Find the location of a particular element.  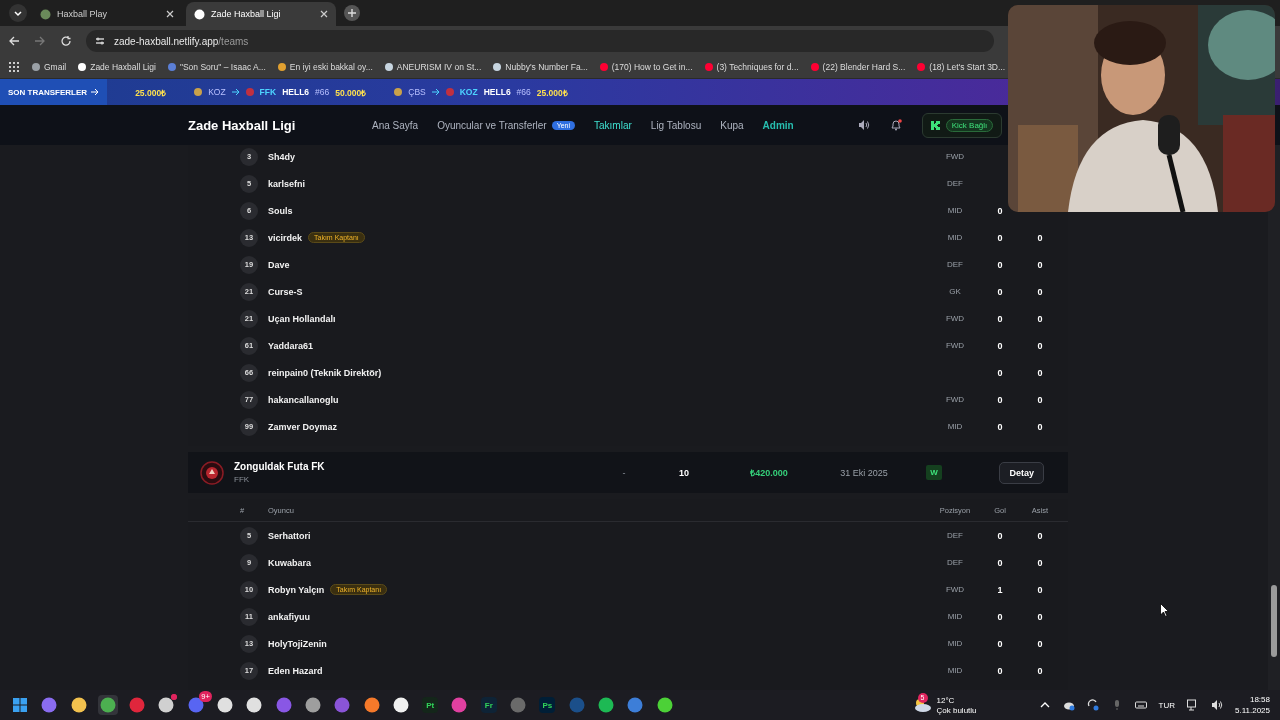

sync-icon is located at coordinates (1092, 705).